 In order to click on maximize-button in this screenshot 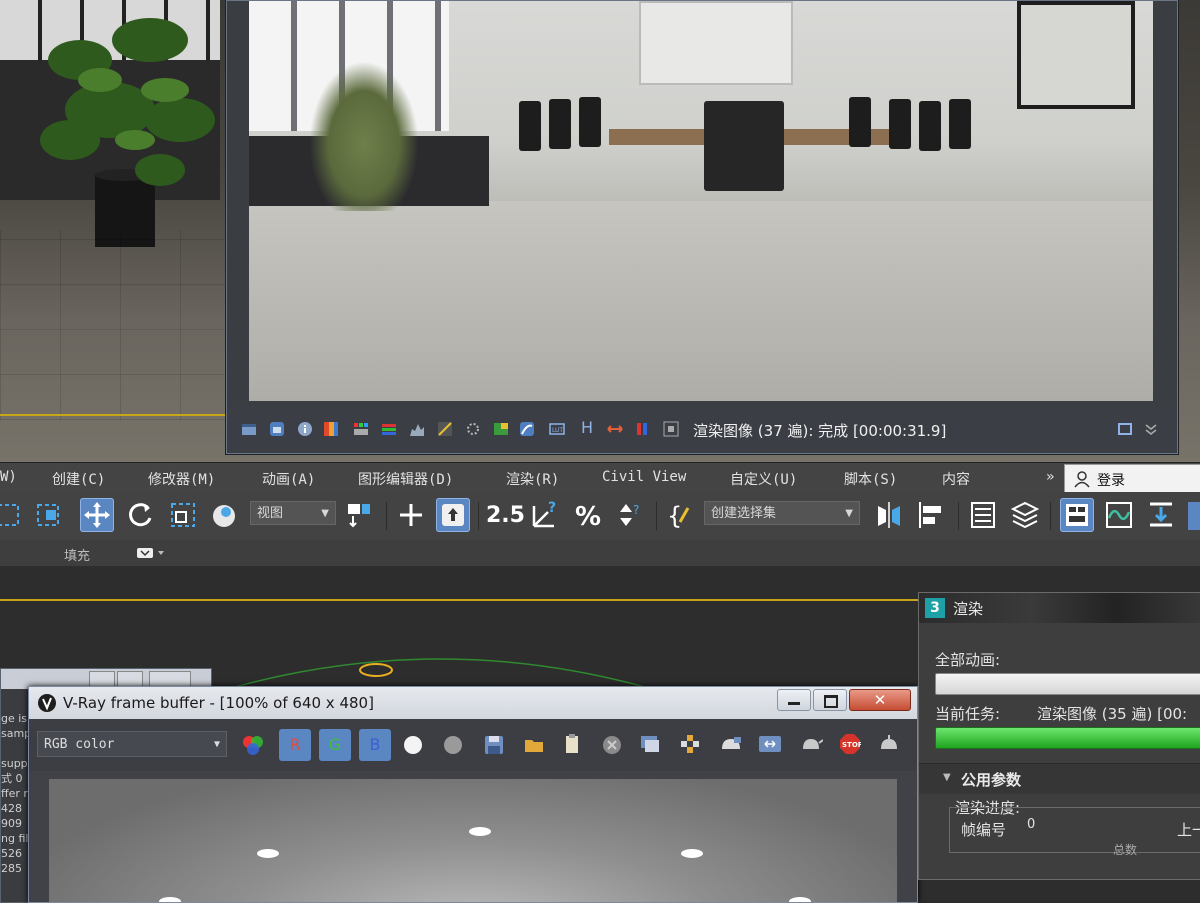, I will do `click(830, 700)`.